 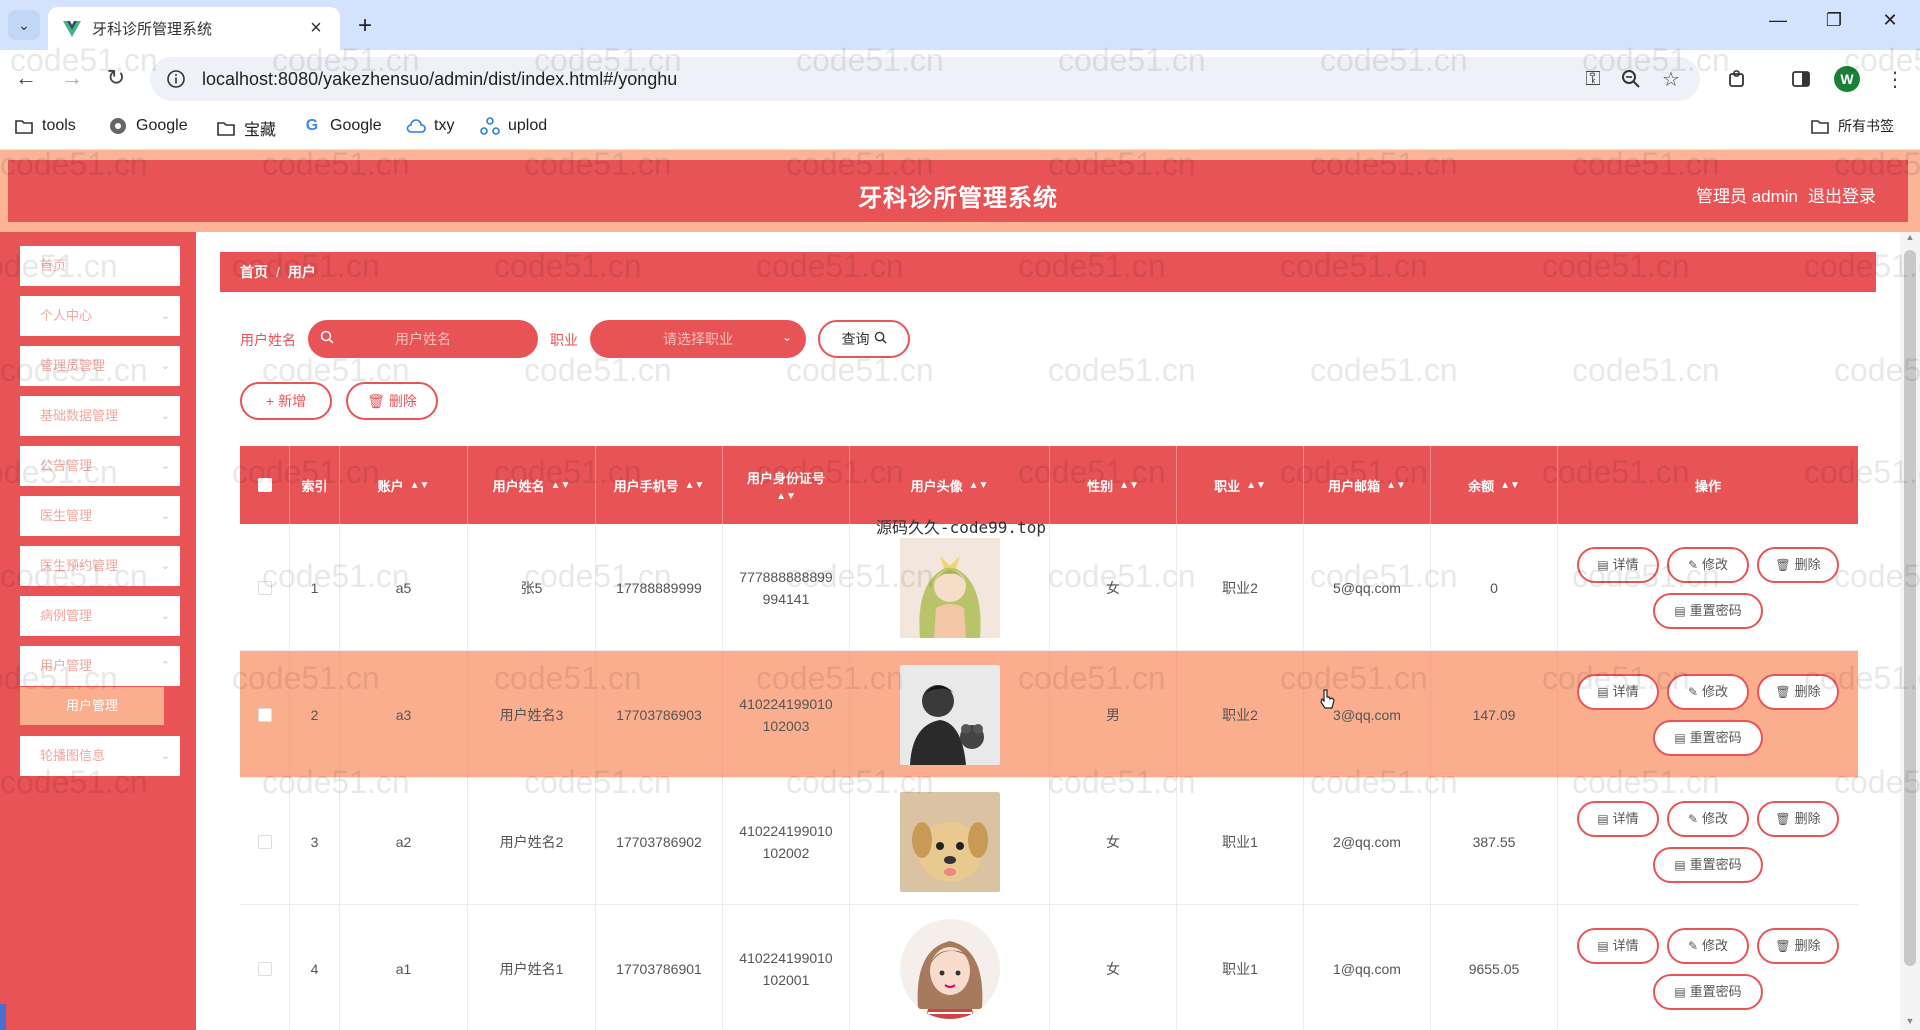 What do you see at coordinates (45, 126) in the screenshot?
I see `bookmark-tools: tools` at bounding box center [45, 126].